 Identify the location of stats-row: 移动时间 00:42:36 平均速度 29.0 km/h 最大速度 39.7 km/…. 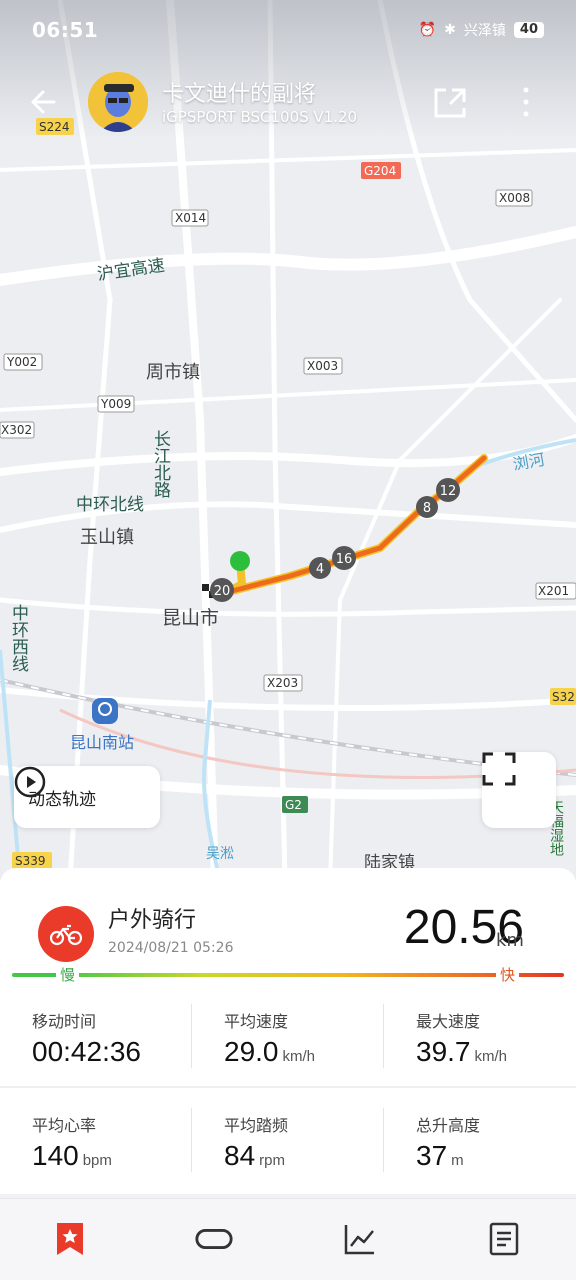
(288, 1037).